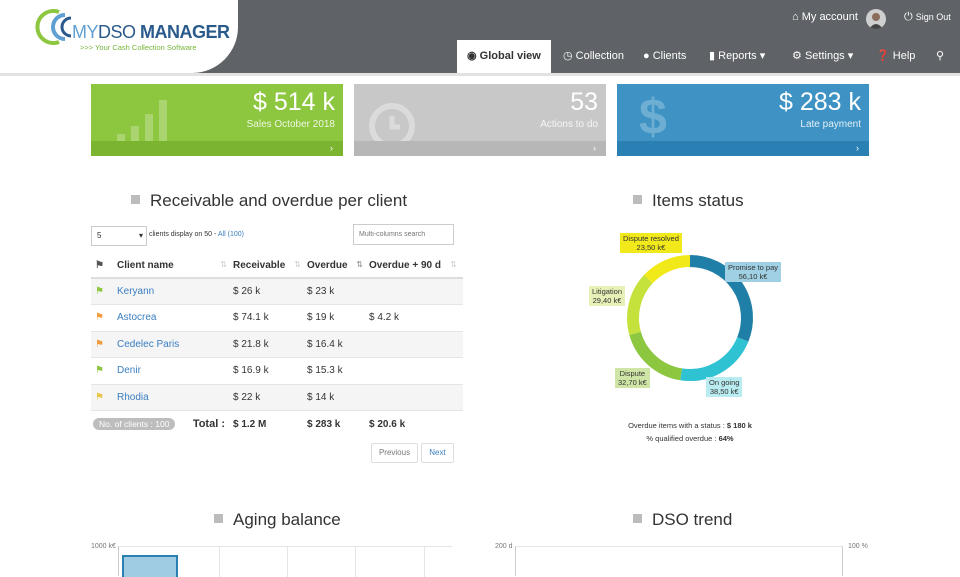  I want to click on all-link: All (100), so click(231, 234).